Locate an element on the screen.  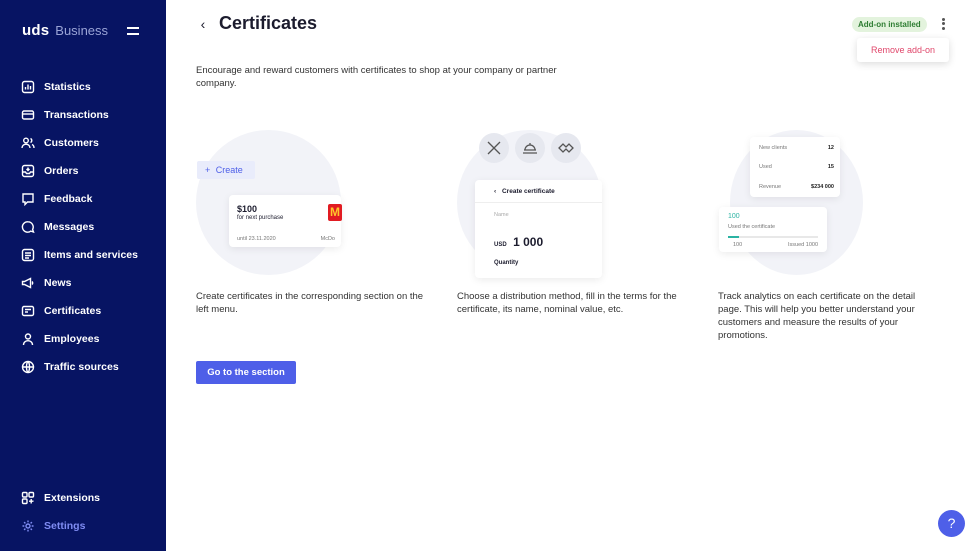
sidebar-item-label: Feedback is located at coordinates (68, 199).